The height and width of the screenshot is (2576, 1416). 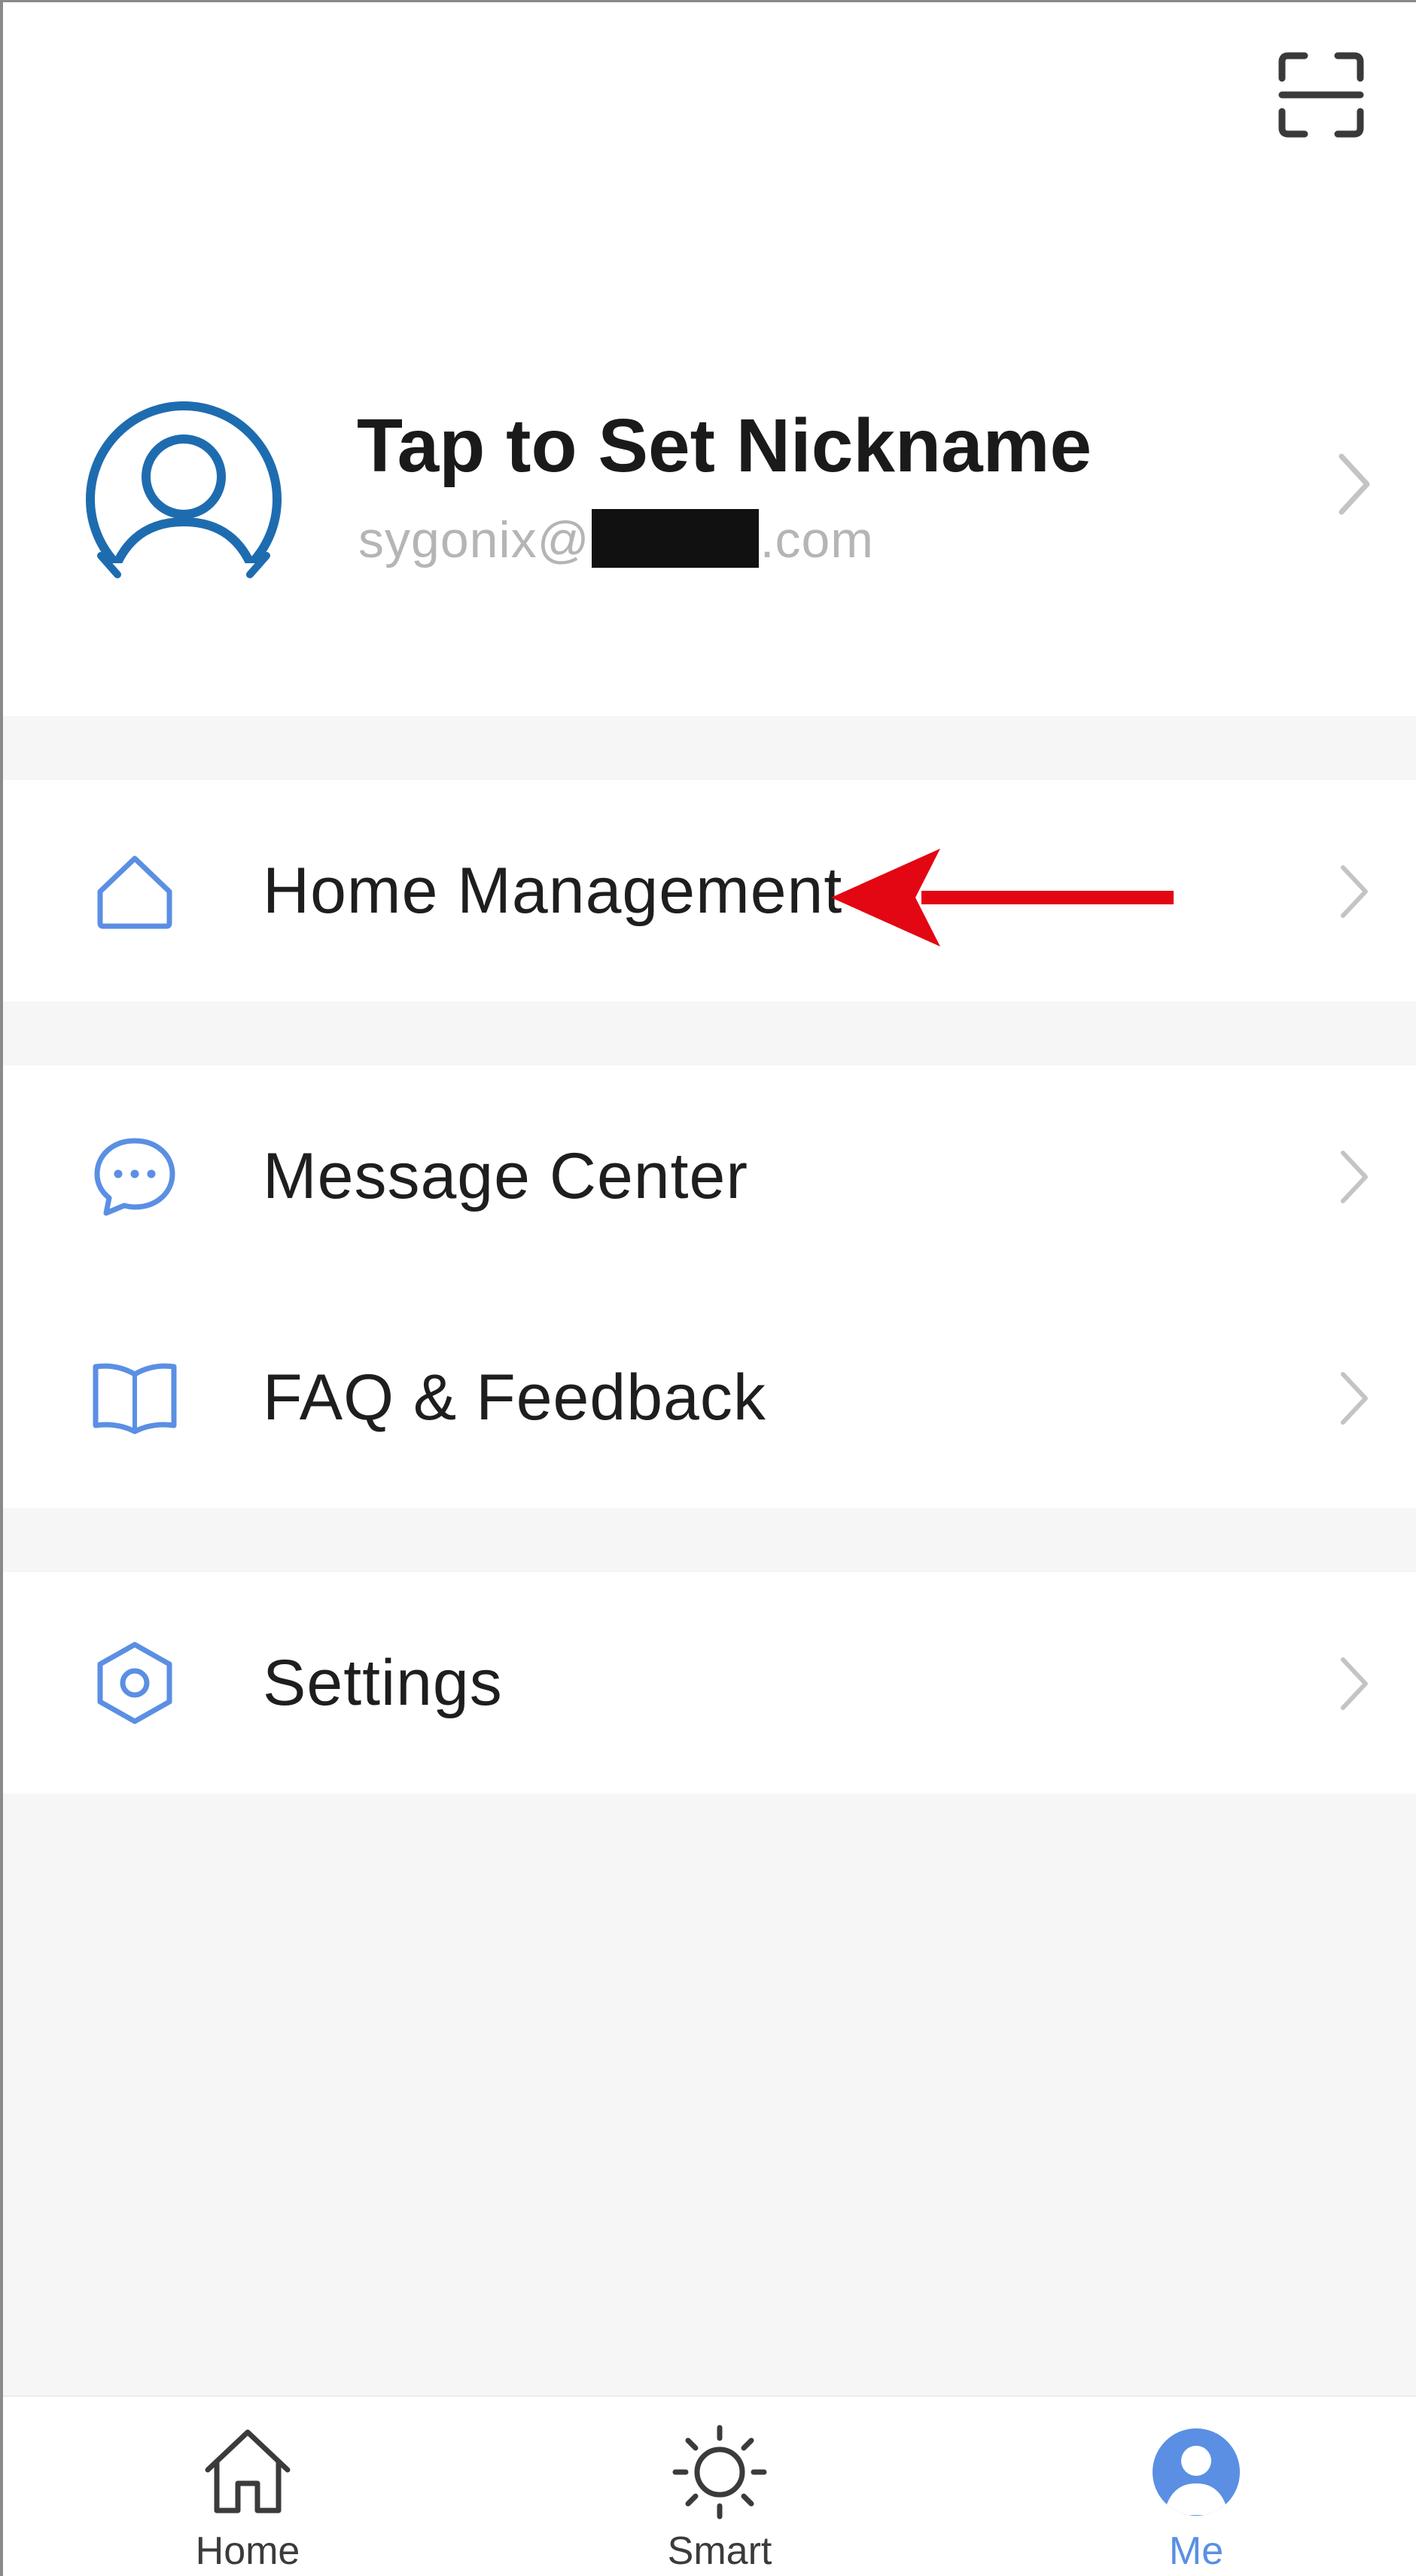 I want to click on annotation-arrow-icon, so click(x=1002, y=898).